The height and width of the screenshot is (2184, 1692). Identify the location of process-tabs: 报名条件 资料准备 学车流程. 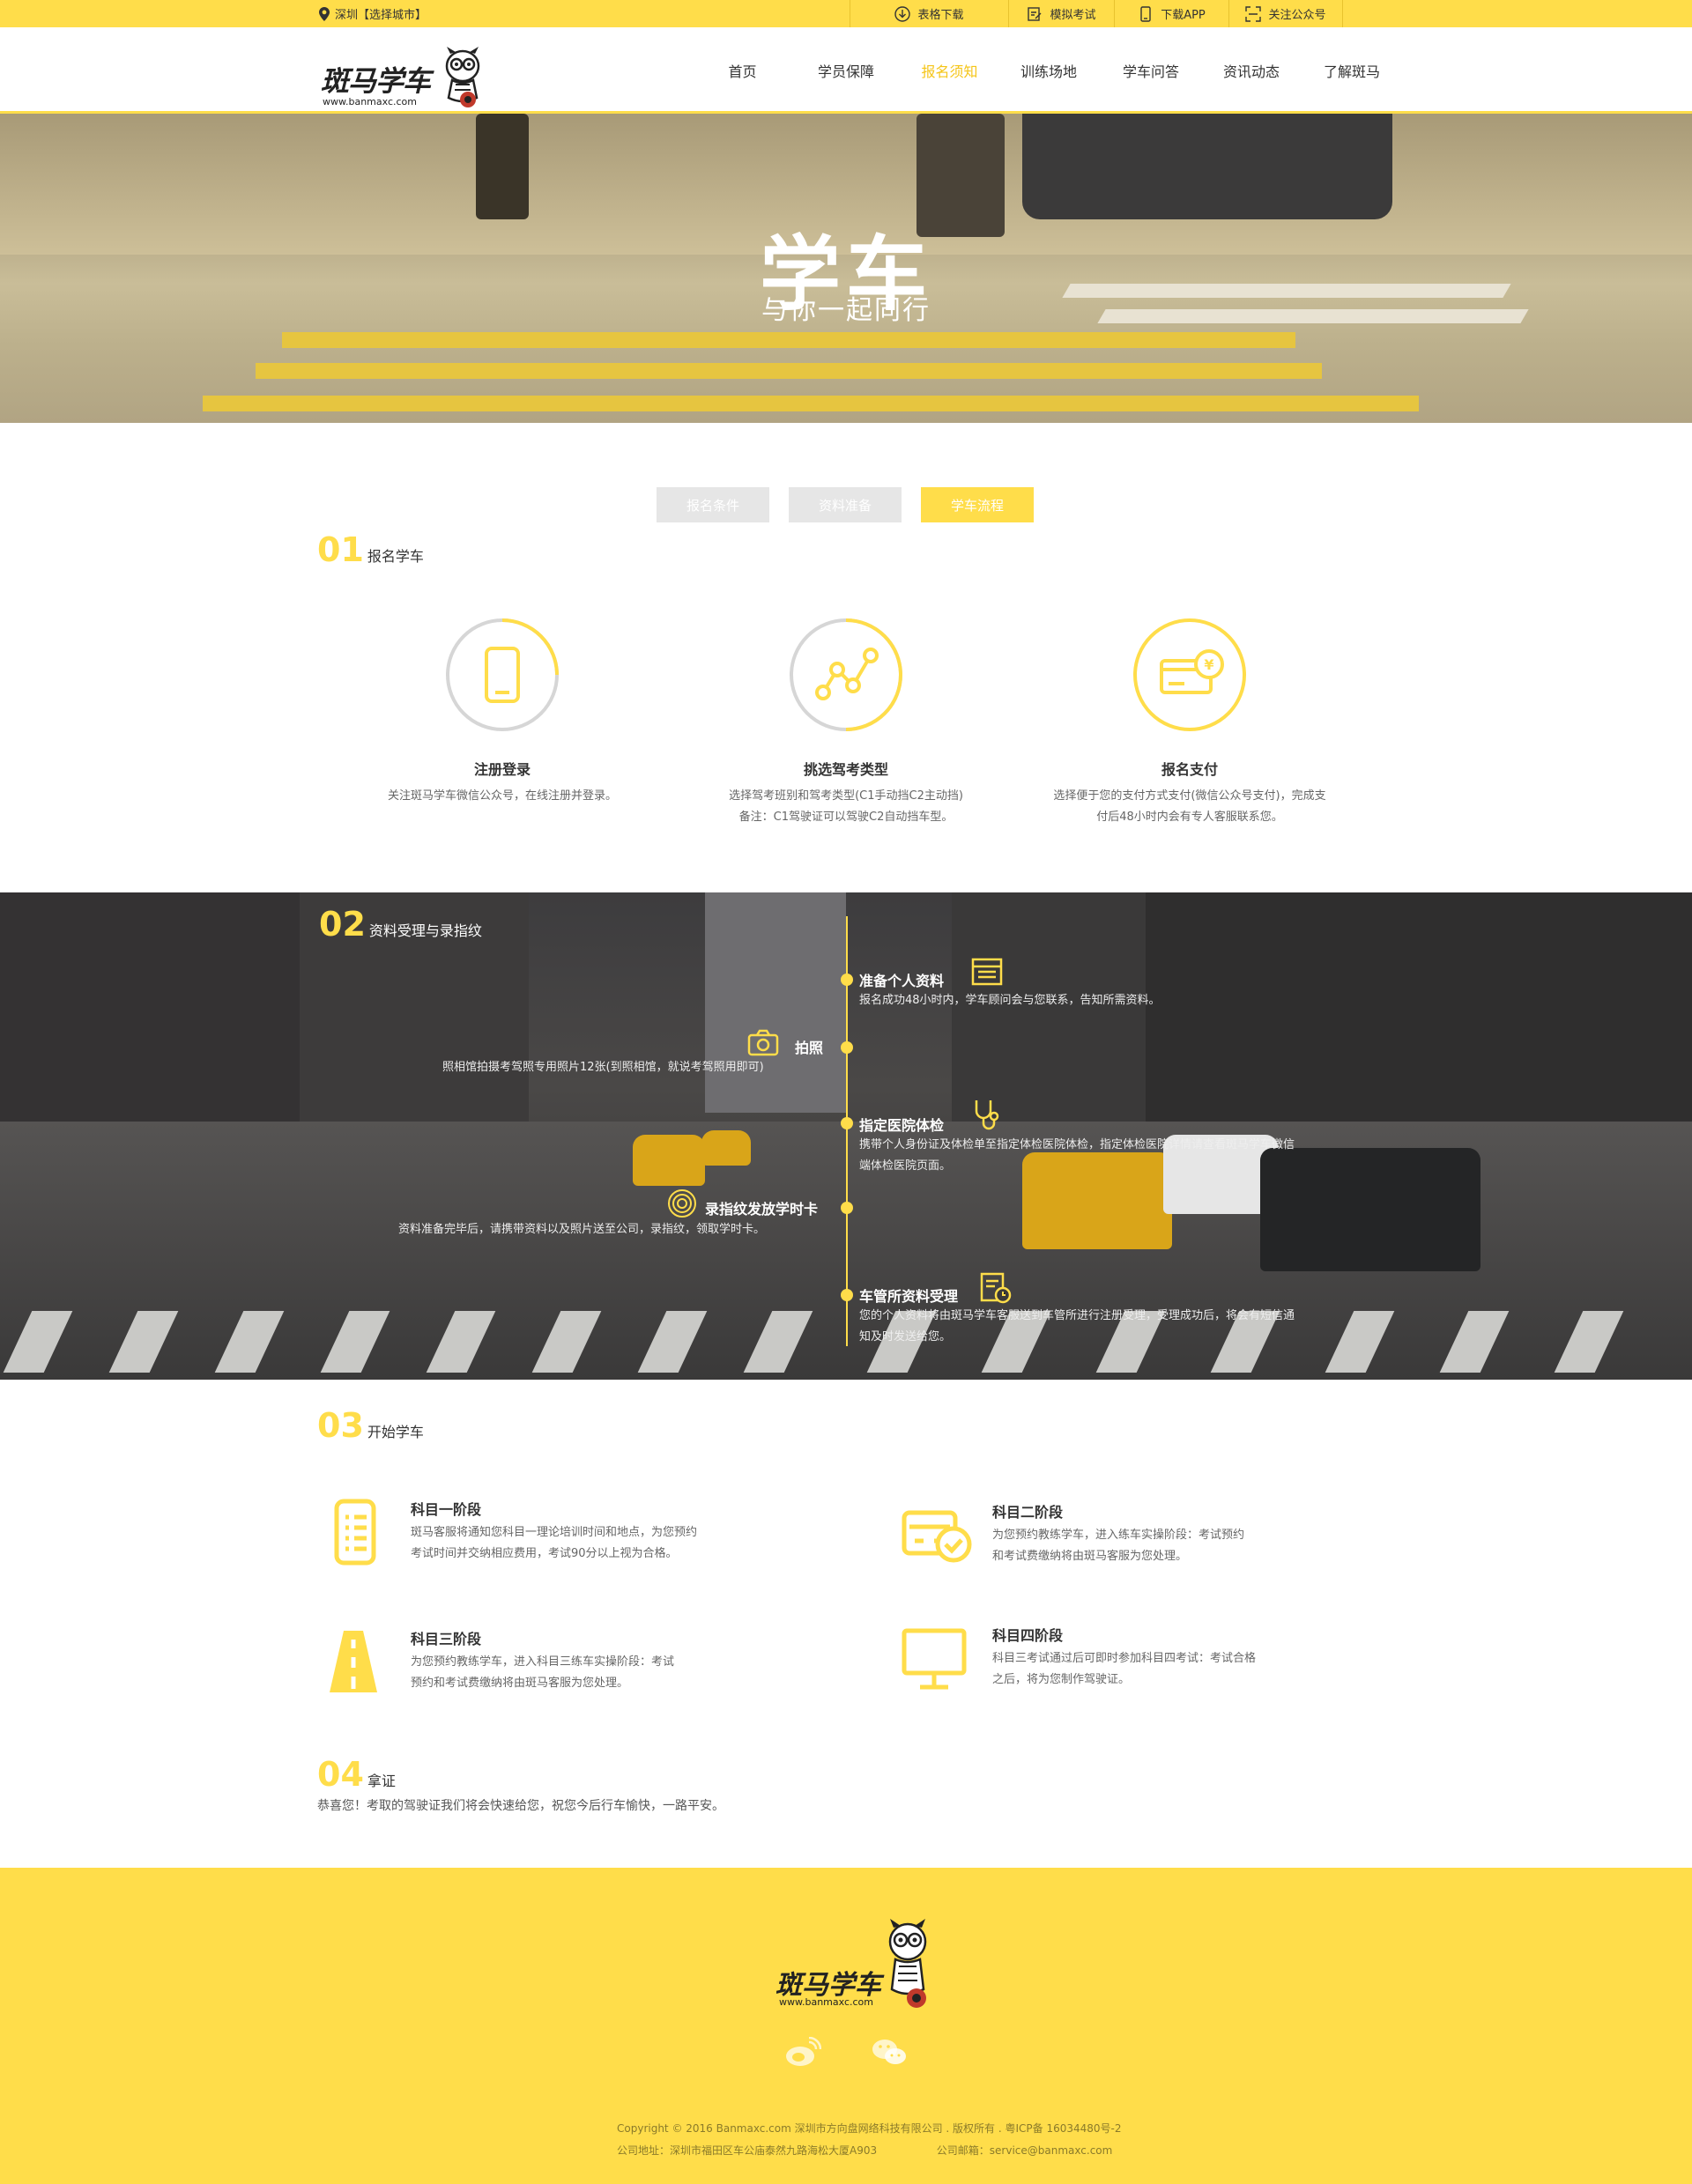
(846, 504).